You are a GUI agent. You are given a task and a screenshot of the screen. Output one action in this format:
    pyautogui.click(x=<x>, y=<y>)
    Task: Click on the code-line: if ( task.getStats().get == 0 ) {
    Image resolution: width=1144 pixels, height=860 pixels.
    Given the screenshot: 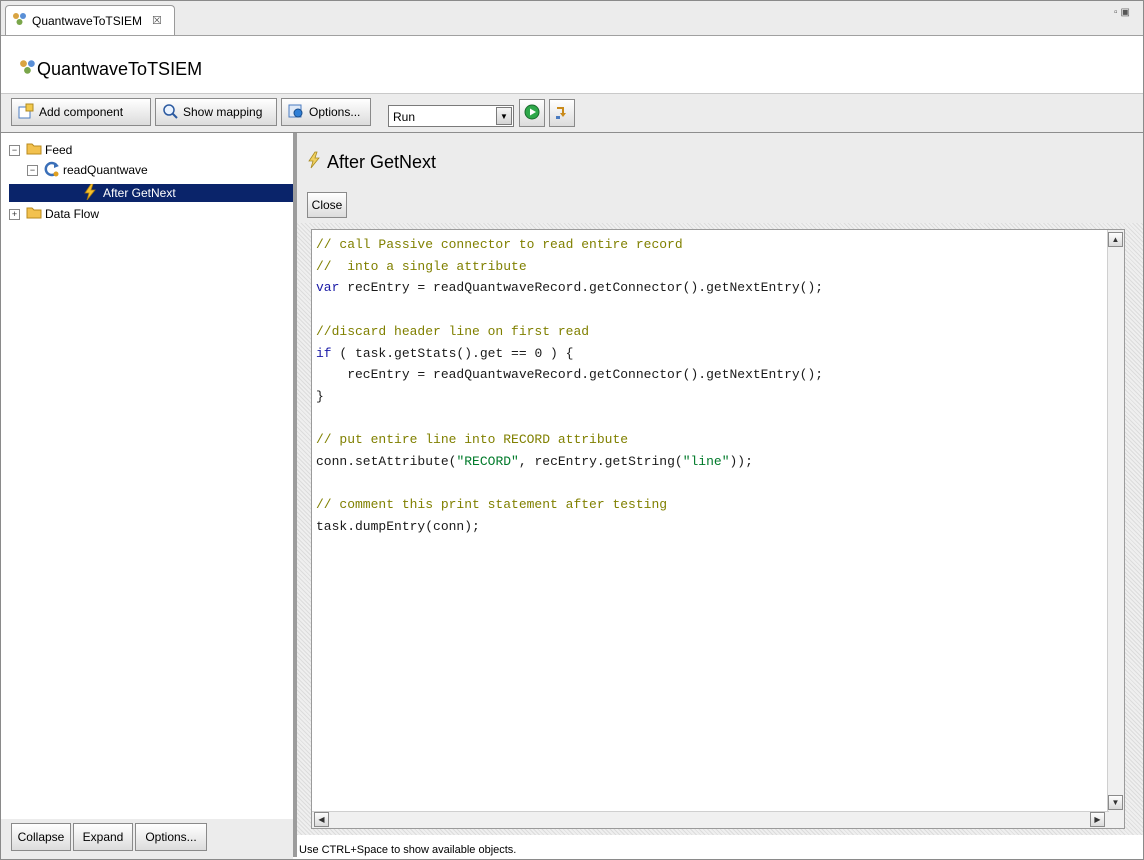 What is the action you would take?
    pyautogui.click(x=569, y=354)
    